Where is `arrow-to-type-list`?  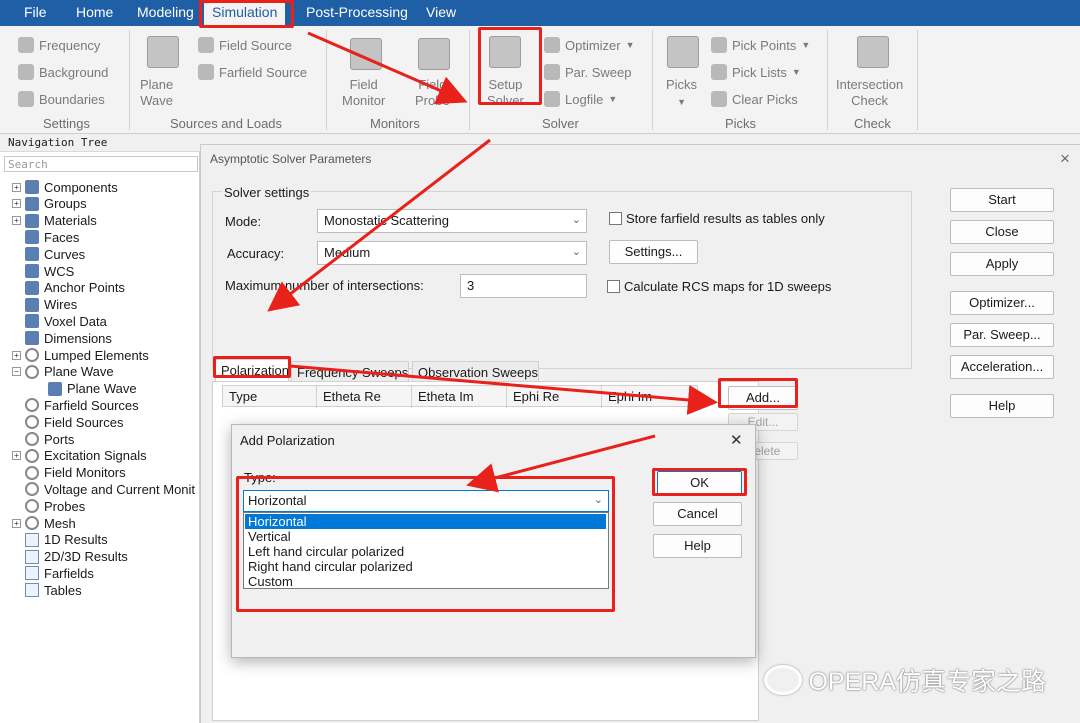 arrow-to-type-list is located at coordinates (561, 463).